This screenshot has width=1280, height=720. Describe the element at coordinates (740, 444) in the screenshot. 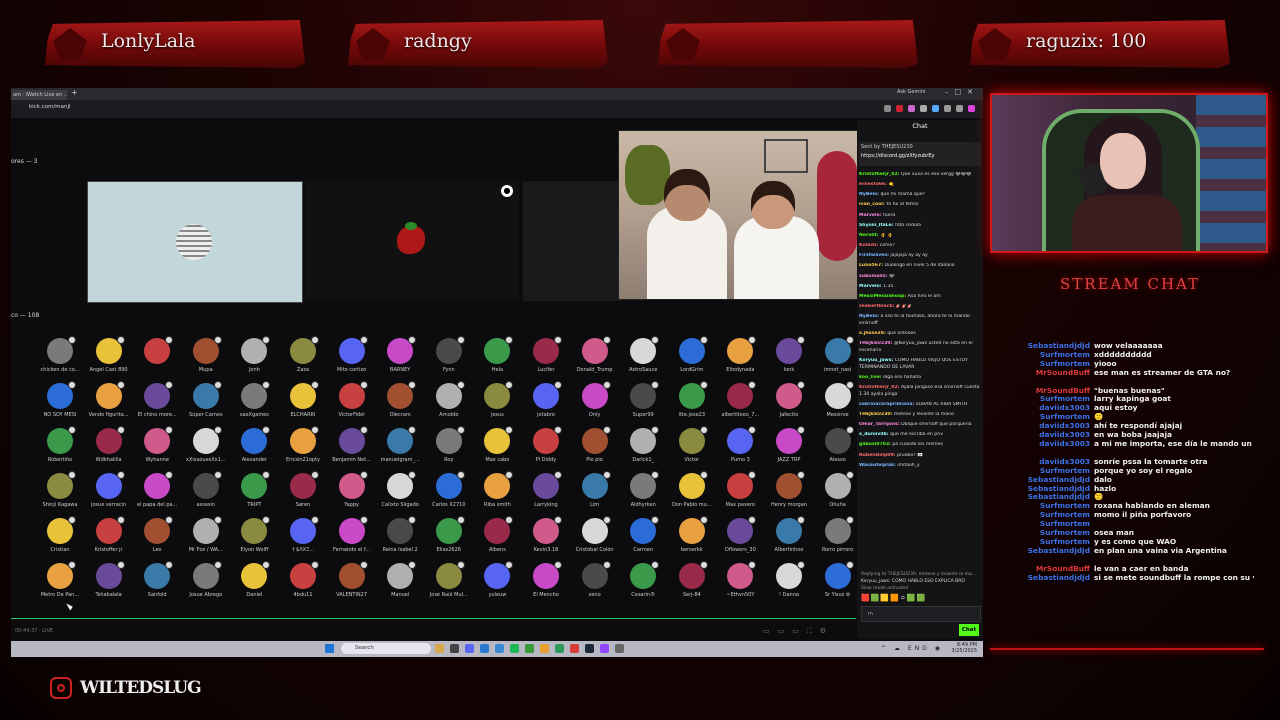

I see `listener-item: Pumo 3` at that location.